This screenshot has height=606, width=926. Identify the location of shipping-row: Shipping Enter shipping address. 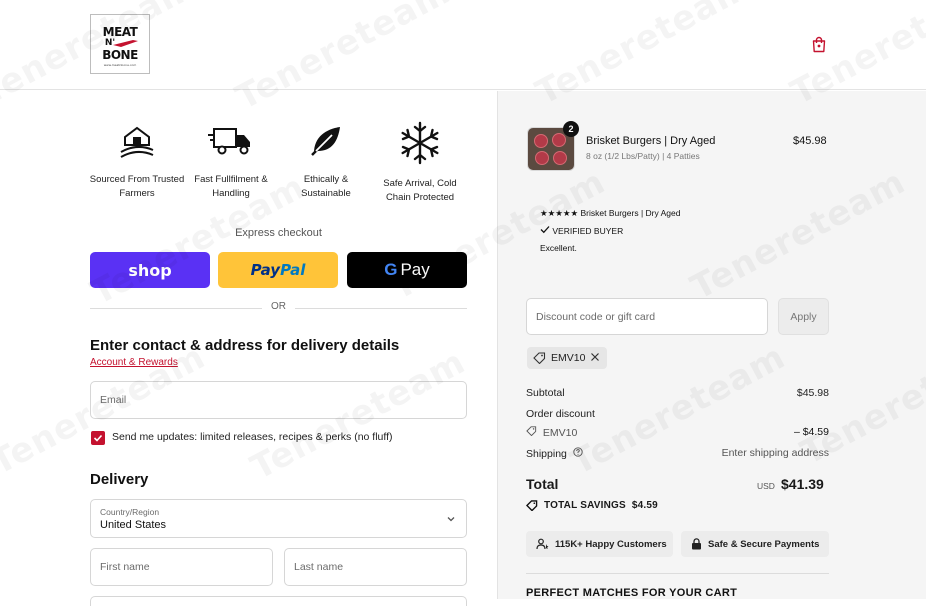
(677, 453).